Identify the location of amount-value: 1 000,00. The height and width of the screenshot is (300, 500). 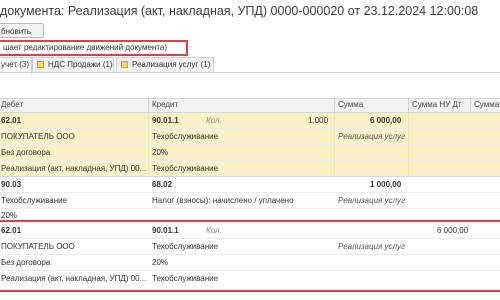
(385, 184).